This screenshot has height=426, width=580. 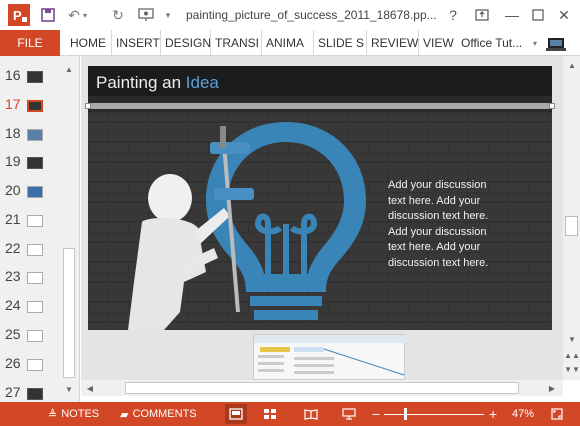 What do you see at coordinates (141, 82) in the screenshot?
I see `slide-title-text: Painting an` at bounding box center [141, 82].